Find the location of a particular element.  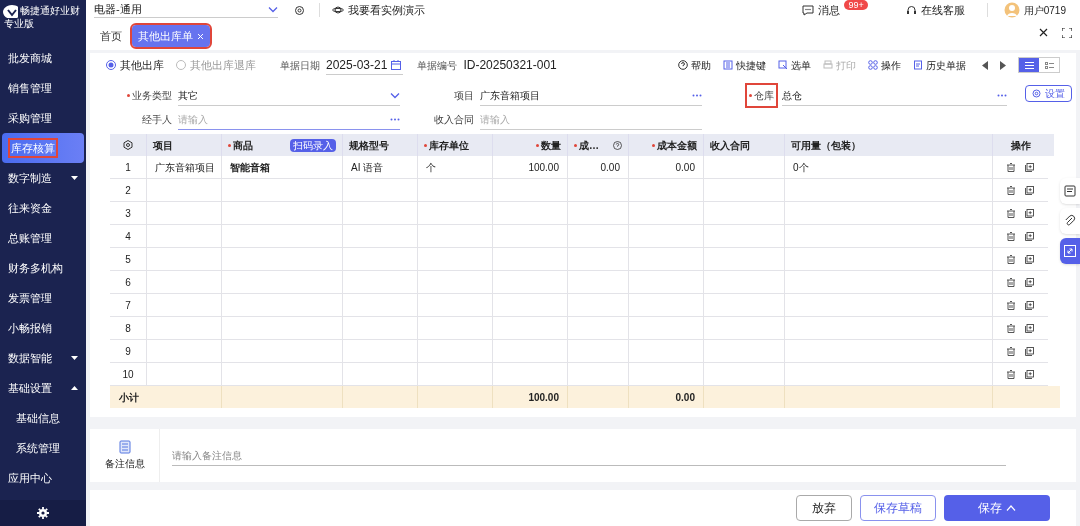

column-header: 收入合同 is located at coordinates (730, 145).